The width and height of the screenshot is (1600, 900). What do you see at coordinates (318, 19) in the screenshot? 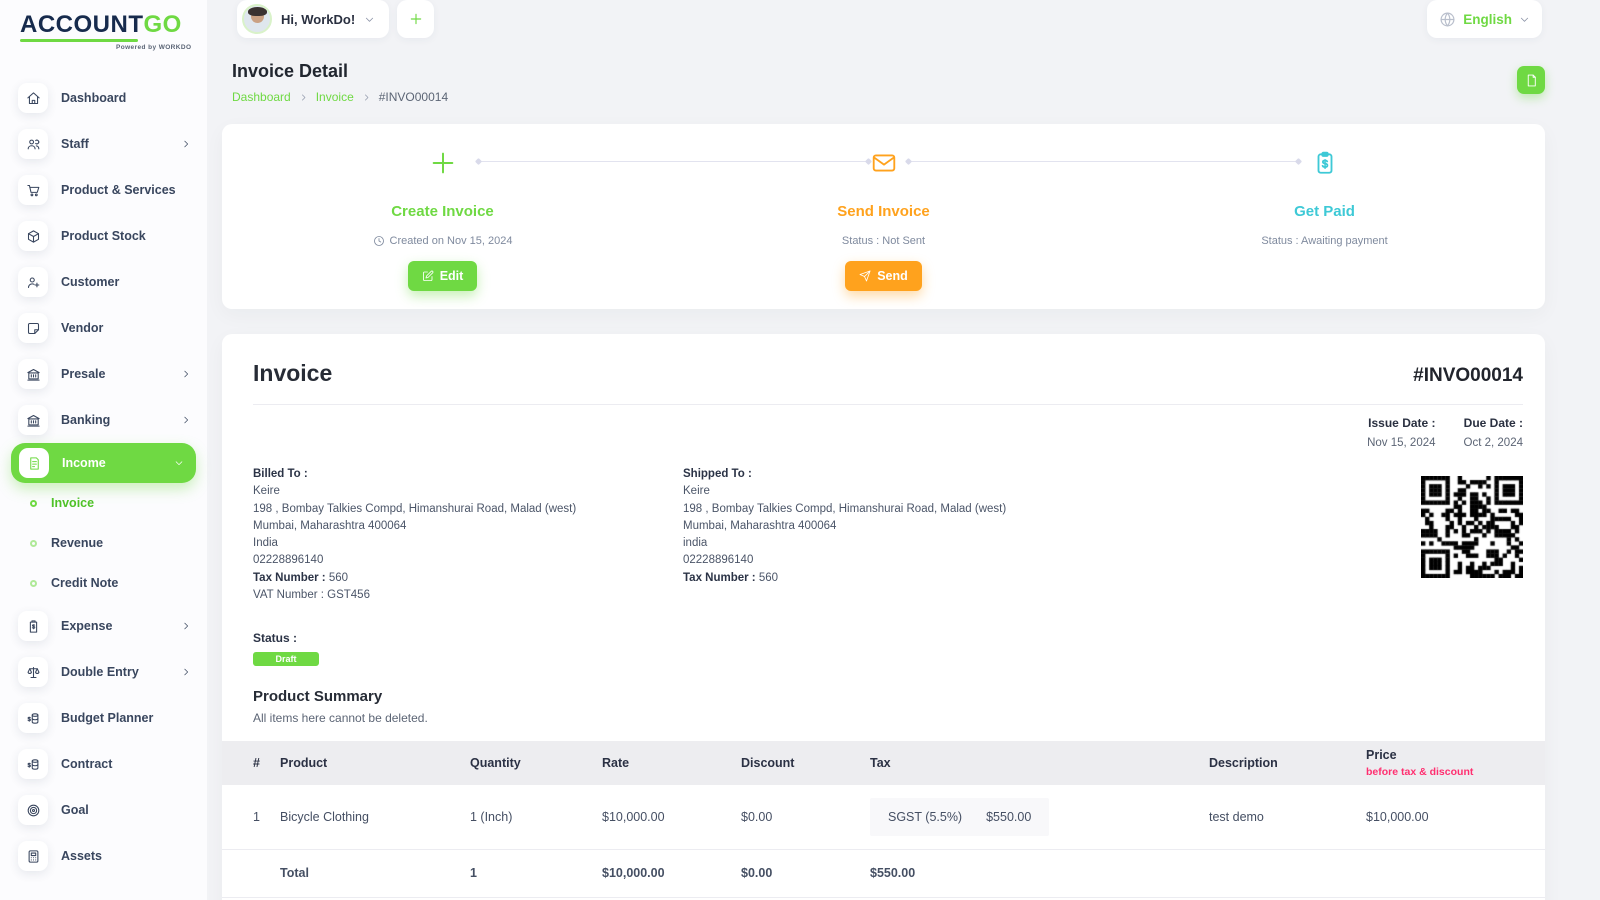
I see `greeting-label: Hi, WorkDo!` at bounding box center [318, 19].